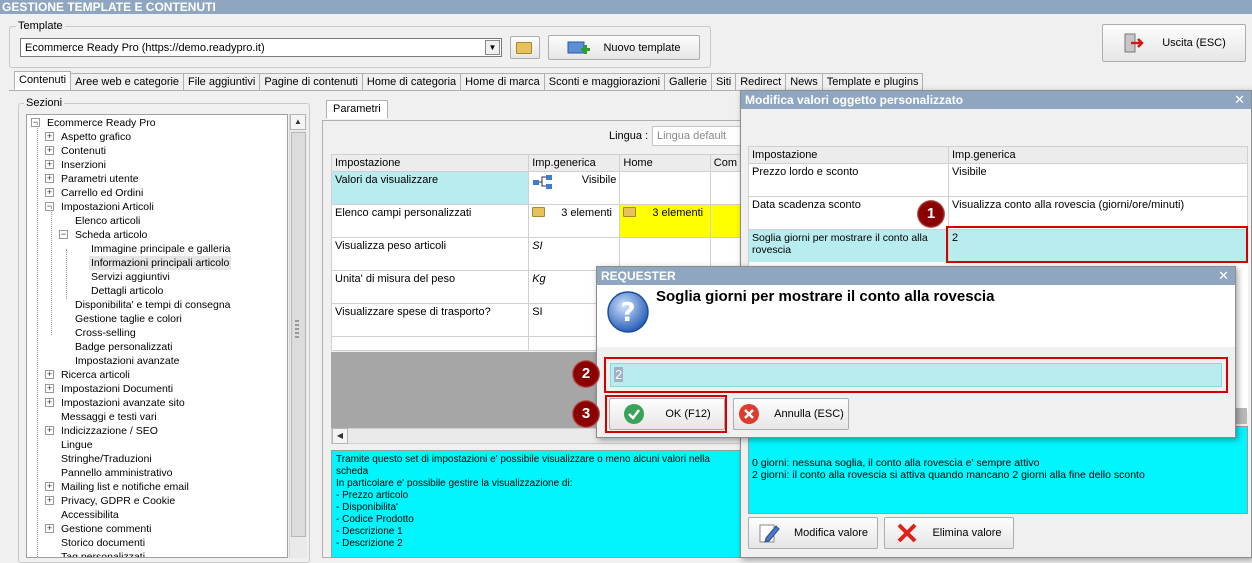 The width and height of the screenshot is (1252, 563). Describe the element at coordinates (665, 221) in the screenshot. I see `param-row-home: 3 elementi` at that location.